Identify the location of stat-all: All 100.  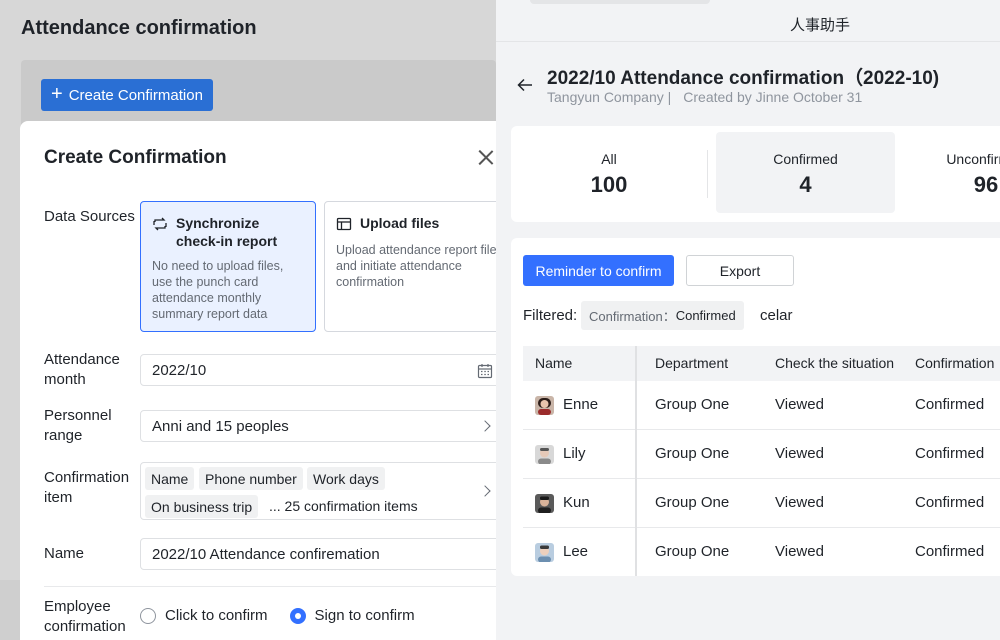
(609, 174).